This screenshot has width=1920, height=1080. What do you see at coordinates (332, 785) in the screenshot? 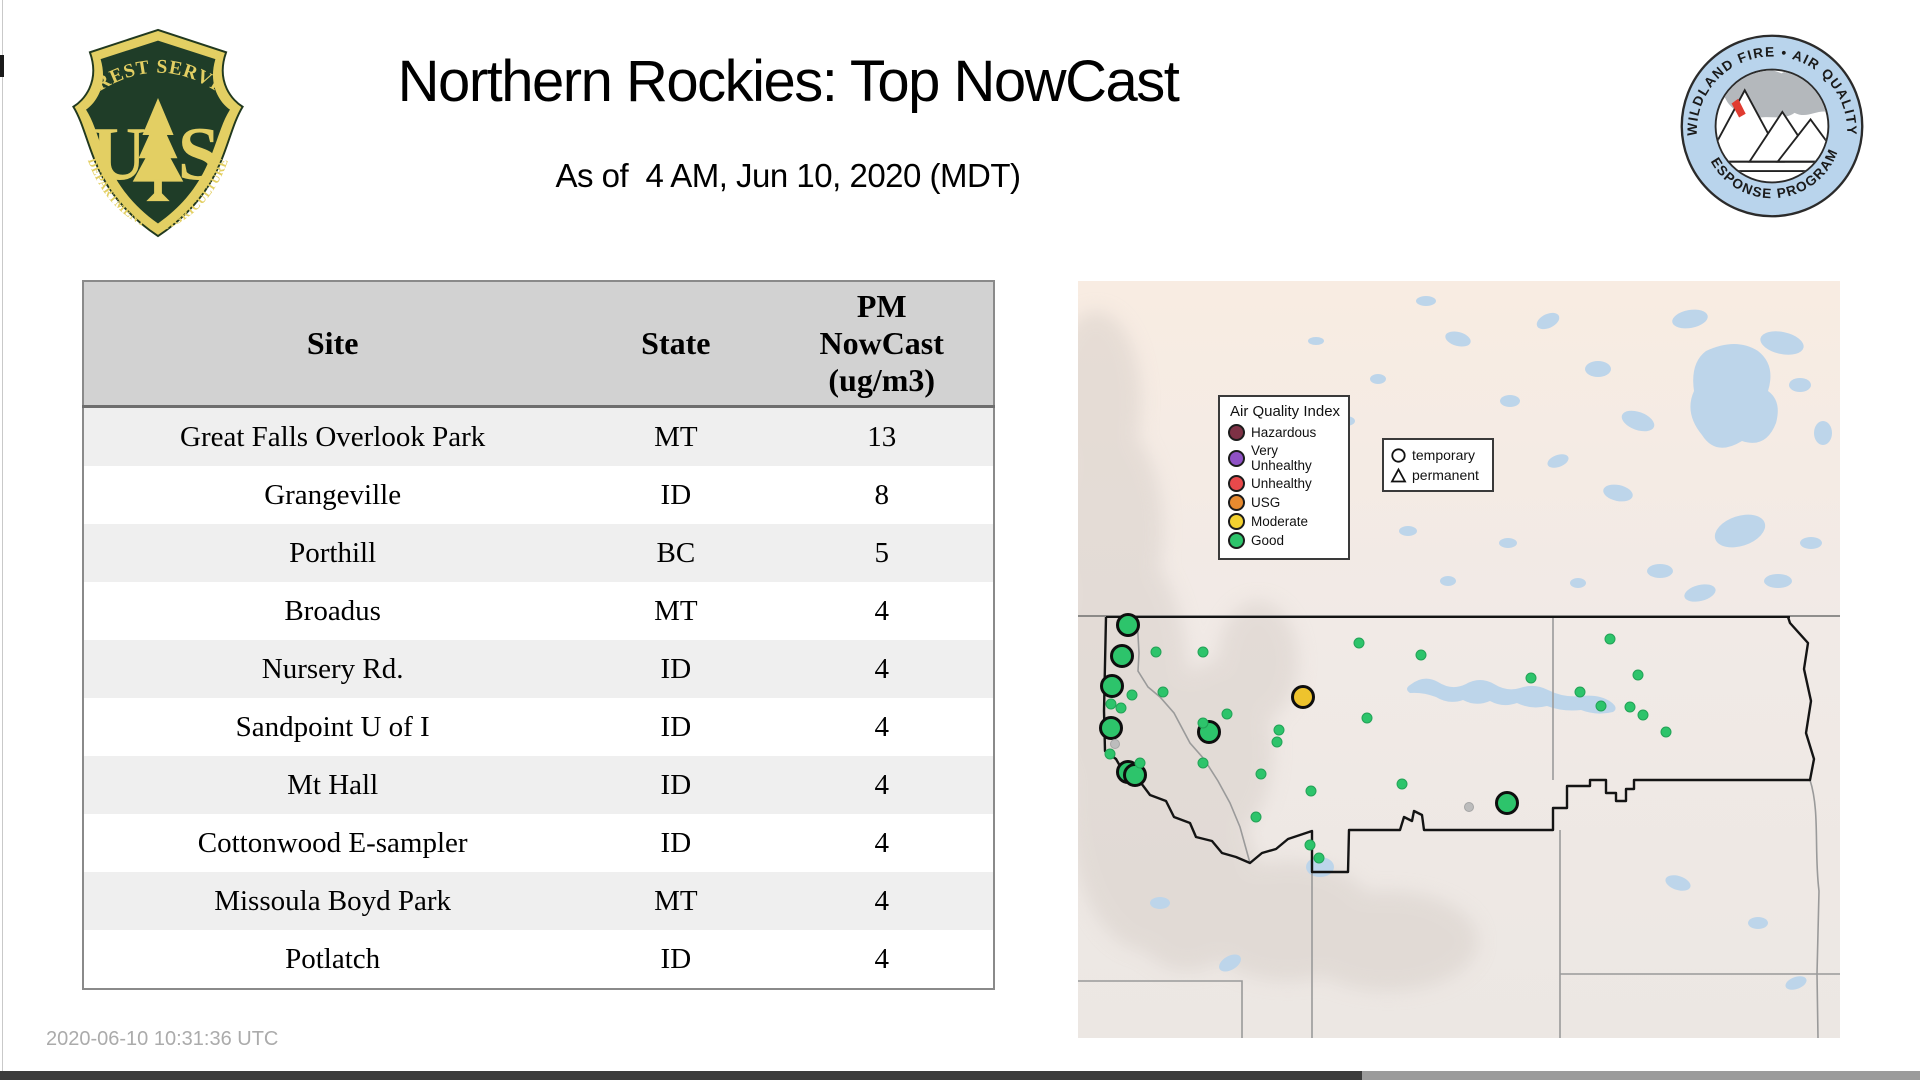
I see `site-cell: Mt Hall` at bounding box center [332, 785].